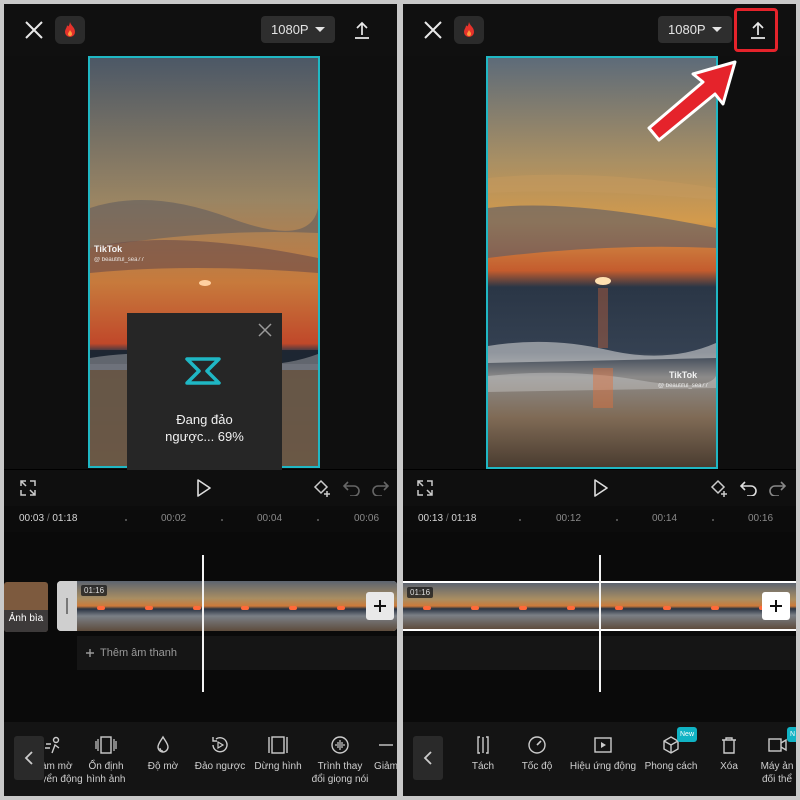 Image resolution: width=800 pixels, height=800 pixels. What do you see at coordinates (106, 766) in the screenshot?
I see `tool-label: Ổn định` at bounding box center [106, 766].